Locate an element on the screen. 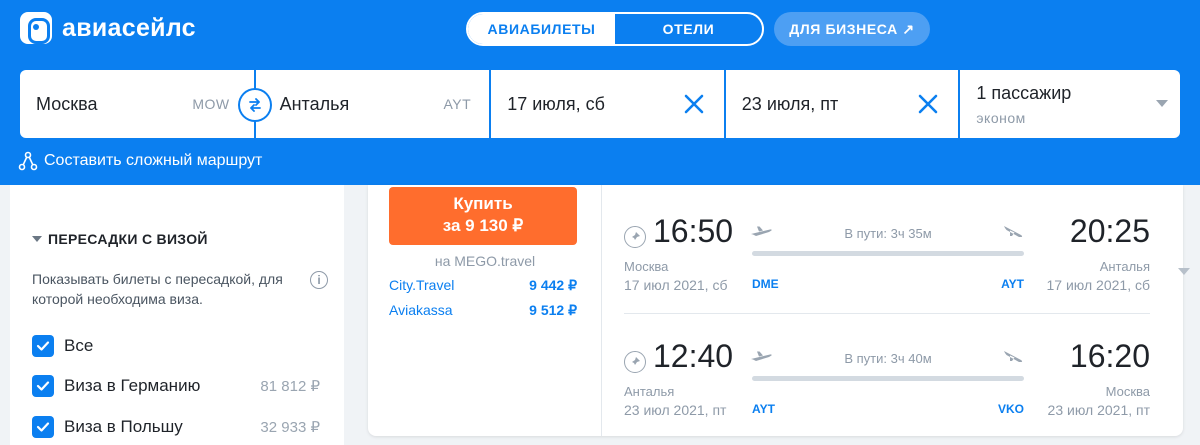 This screenshot has height=445, width=1200. route-icon is located at coordinates (28, 161).